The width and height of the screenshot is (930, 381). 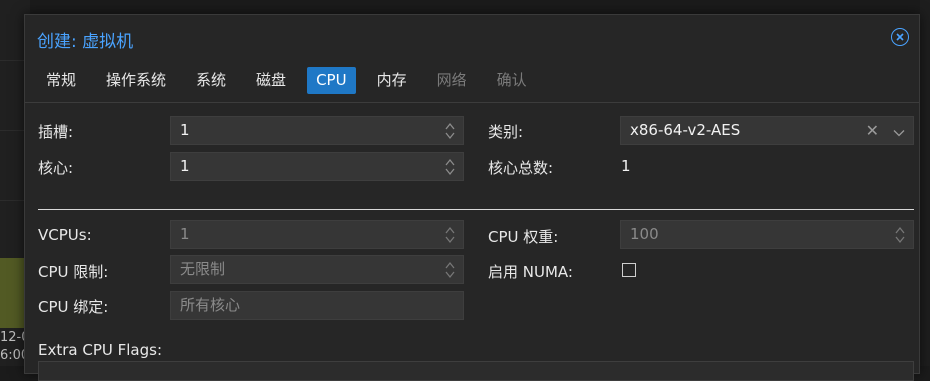 I want to click on tabs-divider, so click(x=472, y=102).